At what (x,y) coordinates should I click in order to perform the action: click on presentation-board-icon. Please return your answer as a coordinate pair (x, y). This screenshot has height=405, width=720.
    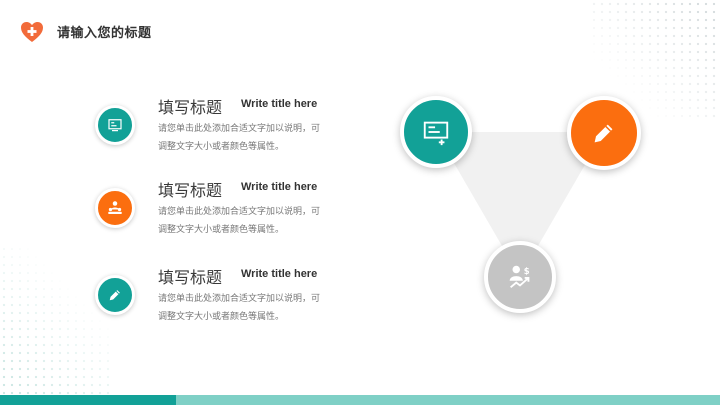
    Looking at the image, I should click on (436, 133).